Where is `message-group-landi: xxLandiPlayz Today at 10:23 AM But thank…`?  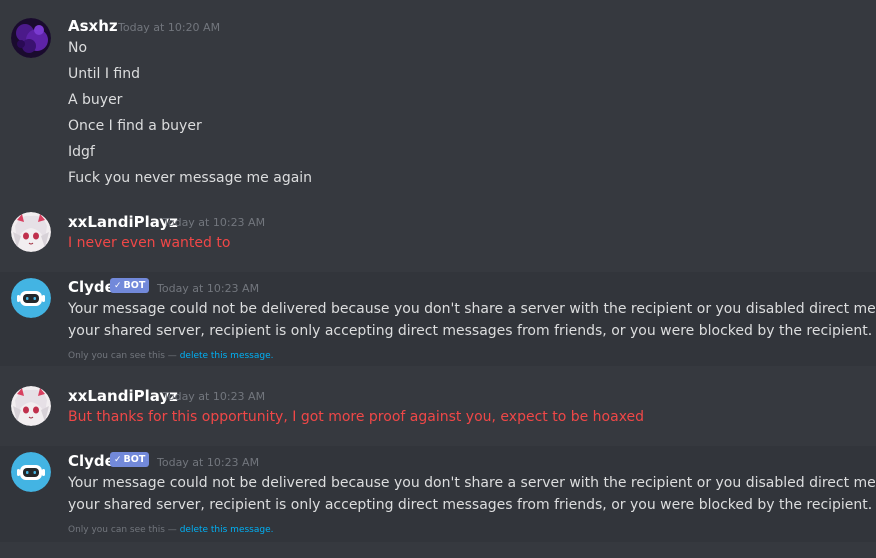
message-group-landi: xxLandiPlayz Today at 10:23 AM But thank… is located at coordinates (438, 411).